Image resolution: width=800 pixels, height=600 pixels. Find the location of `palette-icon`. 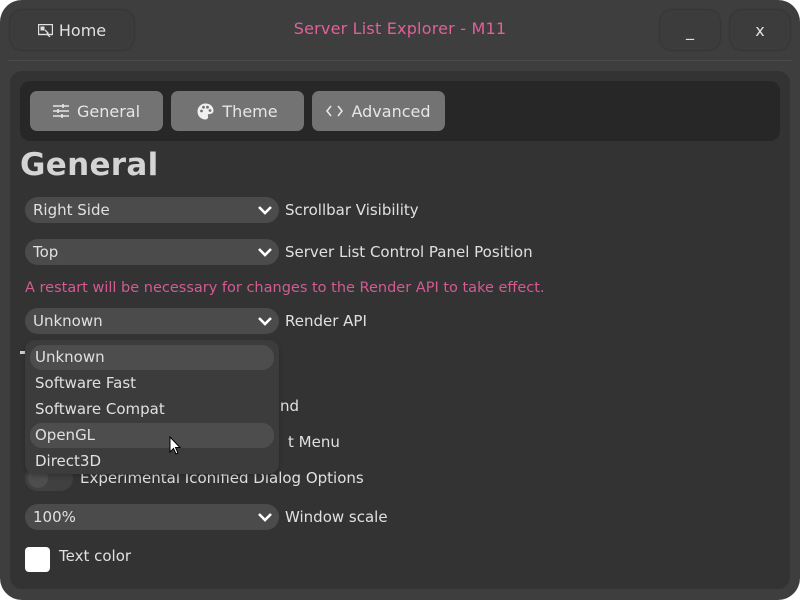

palette-icon is located at coordinates (205, 111).